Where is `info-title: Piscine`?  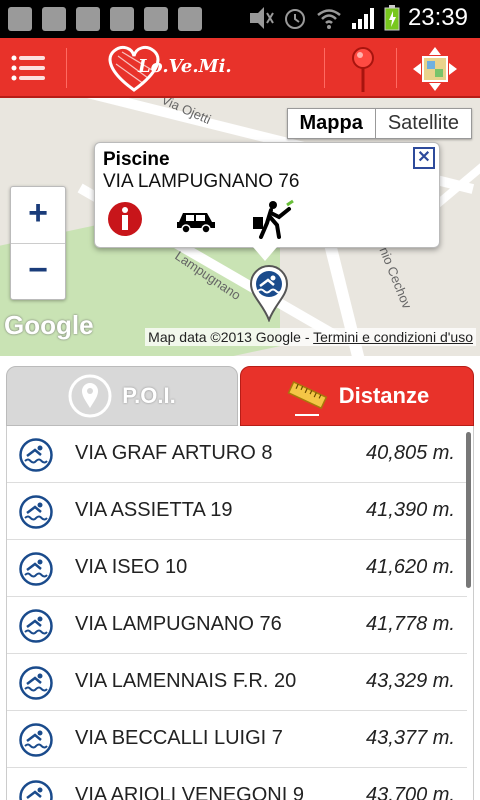
info-title: Piscine is located at coordinates (136, 159).